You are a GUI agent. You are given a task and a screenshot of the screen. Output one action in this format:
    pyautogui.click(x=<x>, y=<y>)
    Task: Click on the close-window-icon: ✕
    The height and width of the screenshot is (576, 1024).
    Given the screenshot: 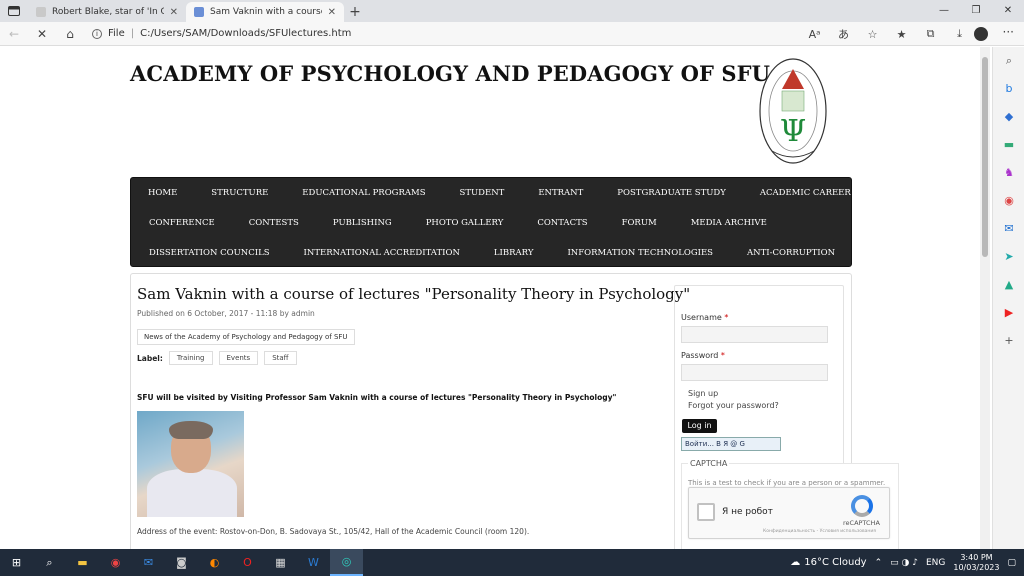 What is the action you would take?
    pyautogui.click(x=1008, y=11)
    